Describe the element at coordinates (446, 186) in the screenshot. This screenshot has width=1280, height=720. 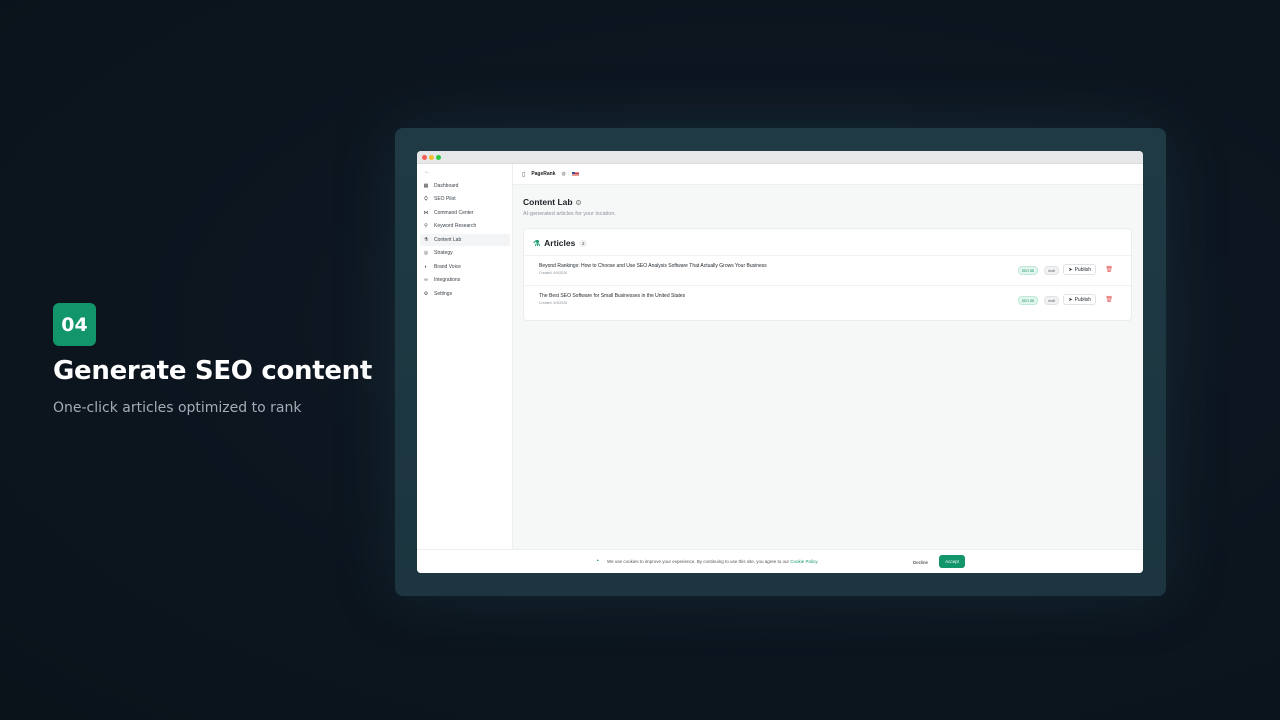
I see `sidebar-item-label: Dashboard` at that location.